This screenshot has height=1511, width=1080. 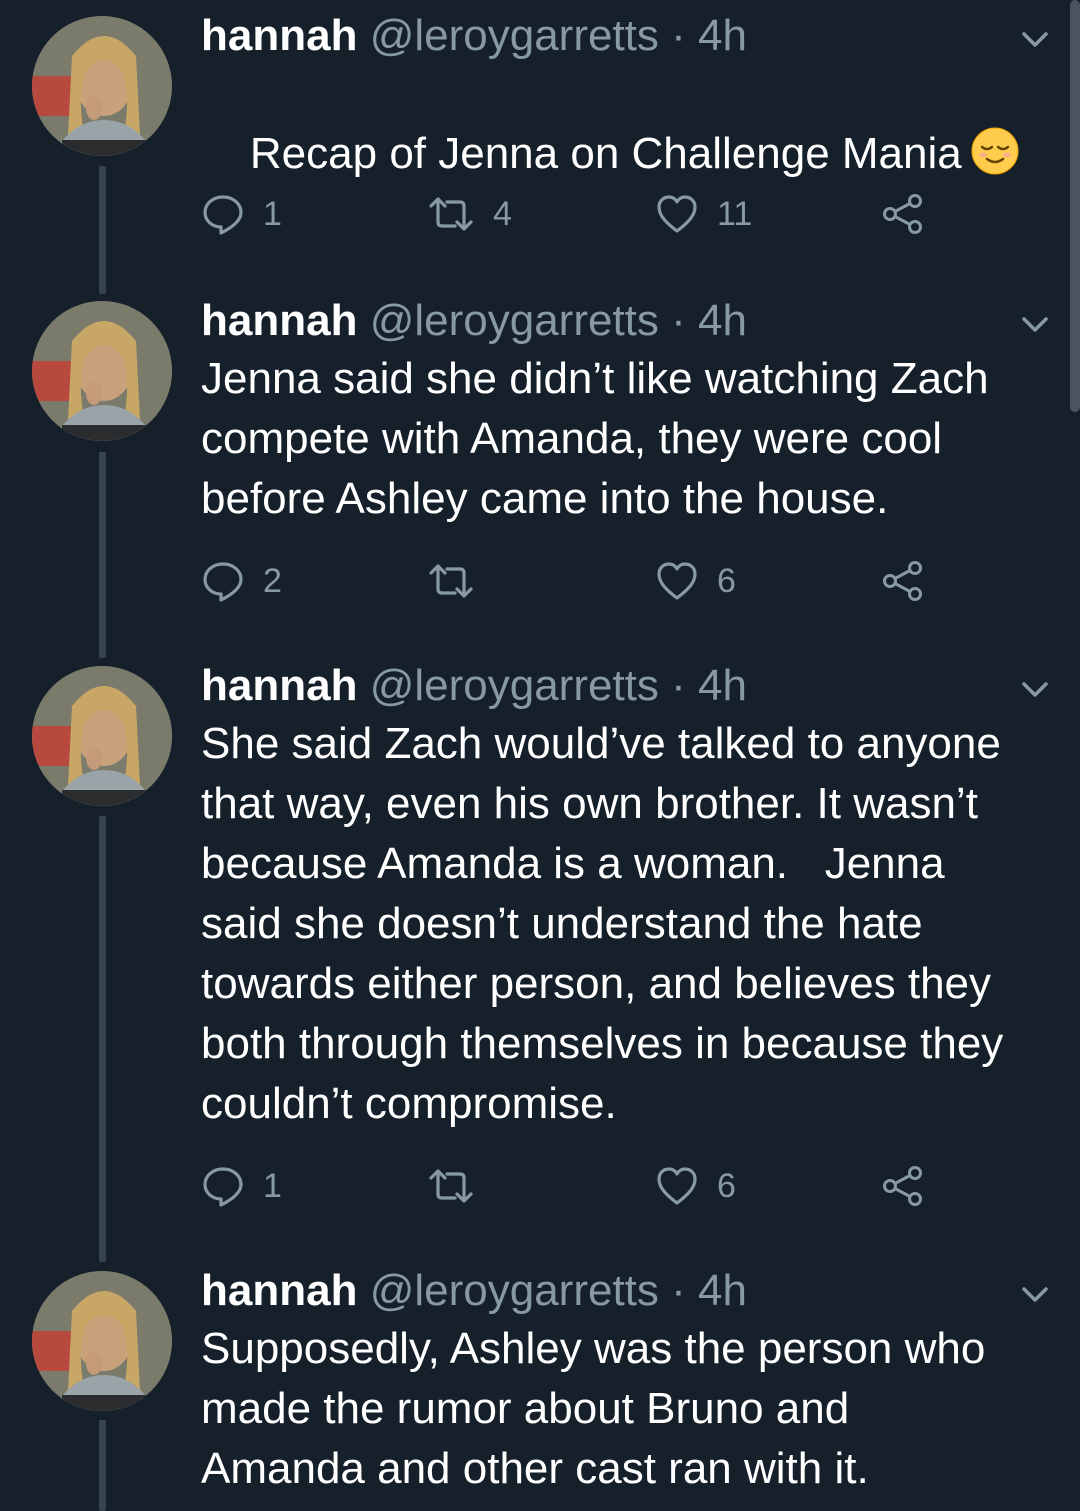 What do you see at coordinates (272, 580) in the screenshot?
I see `reply-count: 2` at bounding box center [272, 580].